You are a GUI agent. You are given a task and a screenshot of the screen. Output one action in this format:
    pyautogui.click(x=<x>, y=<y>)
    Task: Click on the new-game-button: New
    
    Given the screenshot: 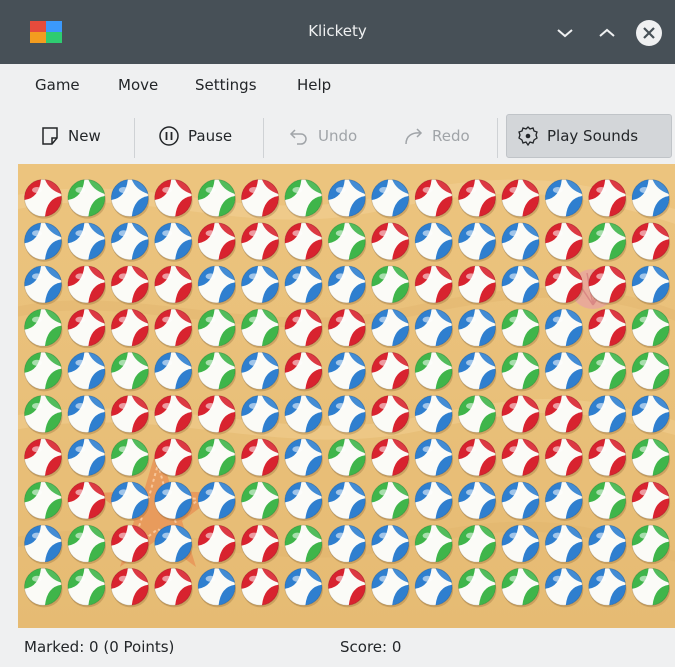 What is the action you would take?
    pyautogui.click(x=70, y=136)
    